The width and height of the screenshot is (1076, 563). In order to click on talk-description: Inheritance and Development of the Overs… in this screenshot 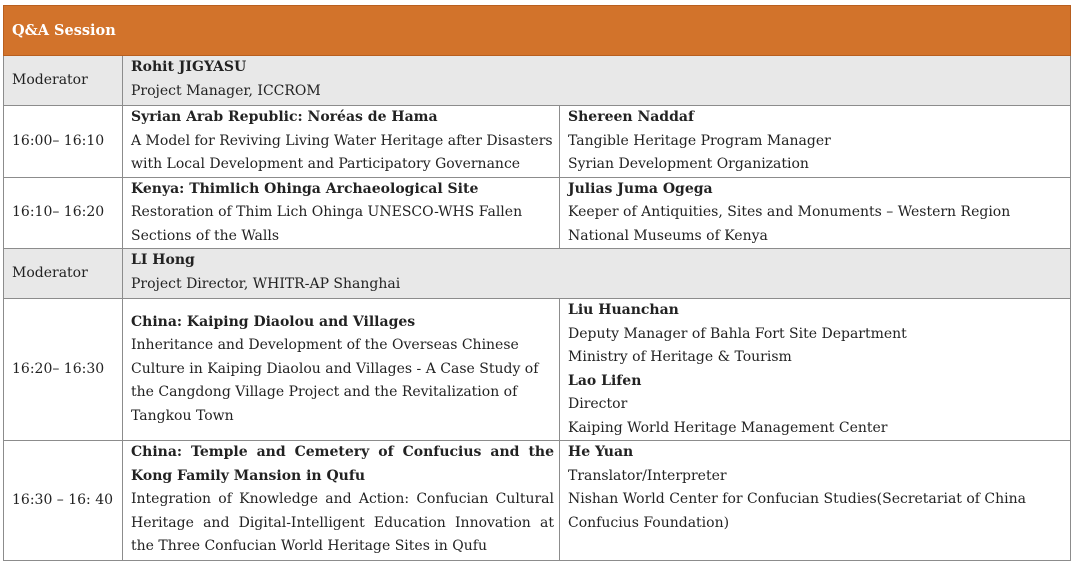, I will do `click(335, 380)`.